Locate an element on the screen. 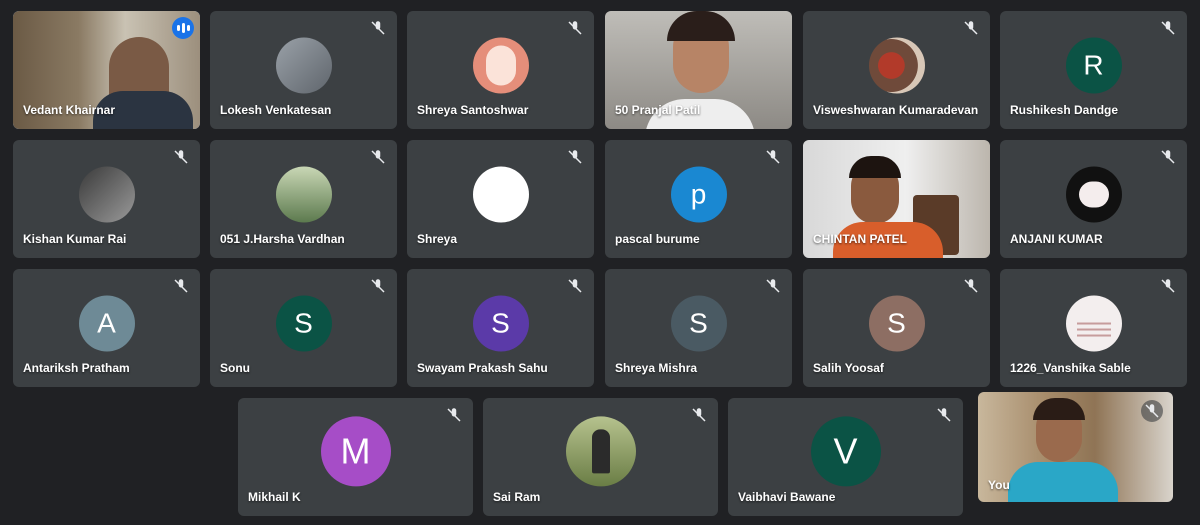 This screenshot has width=1200, height=525. participant-tile-swayam-prakash-sahu: S Swayam Prakash Sahu is located at coordinates (500, 328).